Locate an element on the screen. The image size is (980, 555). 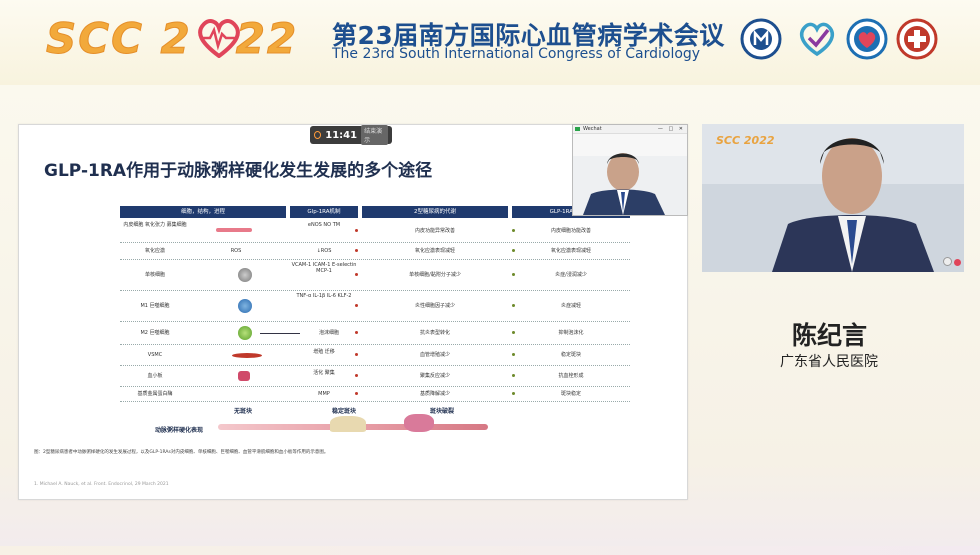
scc-logo: SCC 2 22 is located at coordinates (172, 39).